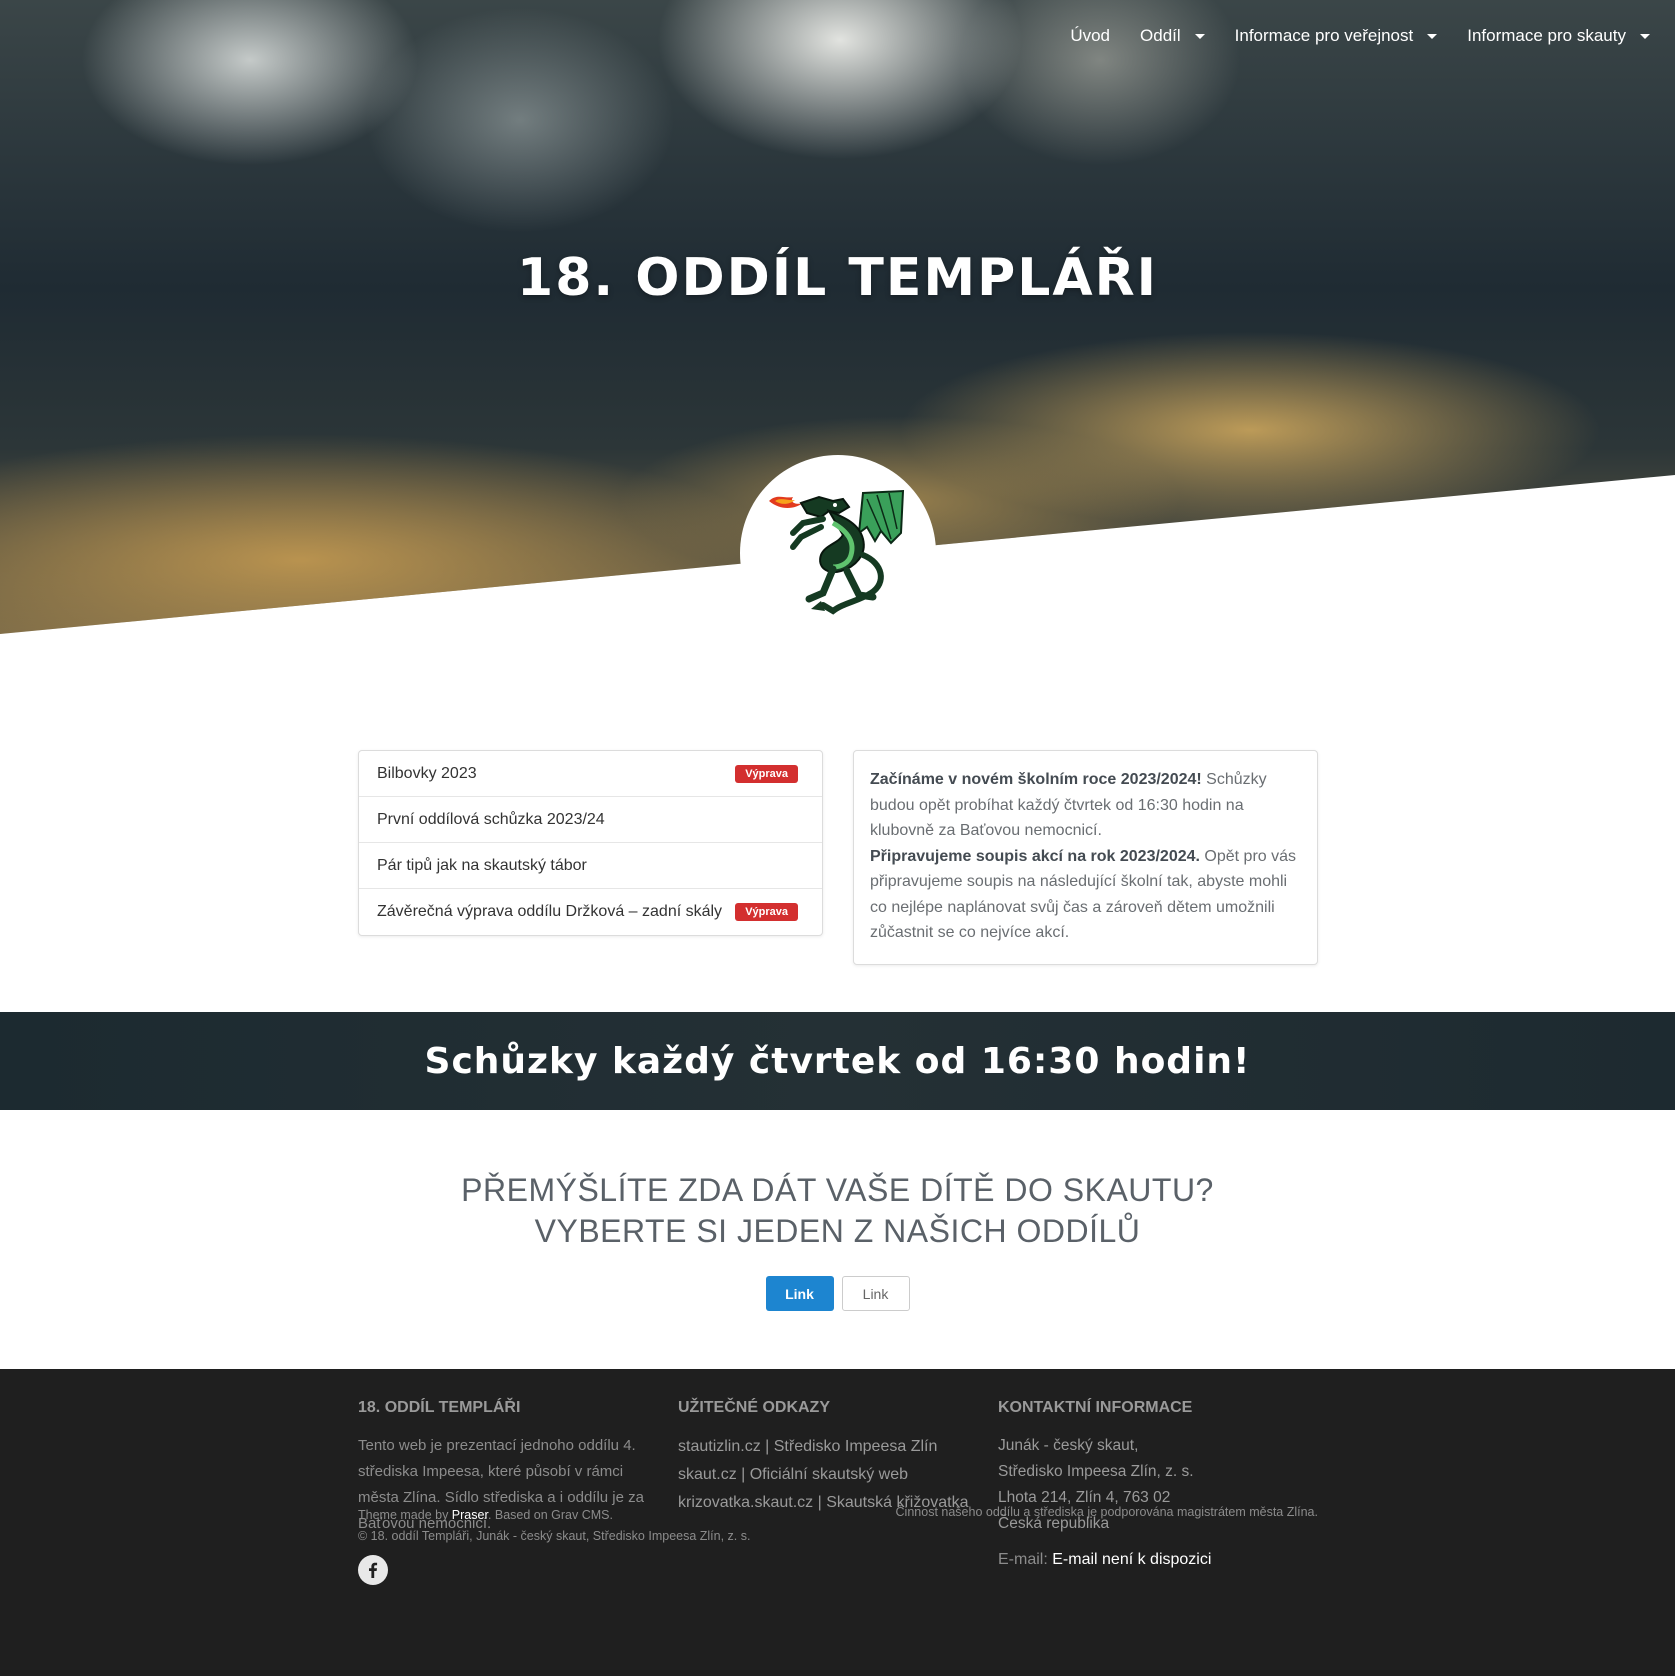 The width and height of the screenshot is (1675, 1676). I want to click on footer-link: skaut.cz | Oficiální skautský web, so click(838, 1475).